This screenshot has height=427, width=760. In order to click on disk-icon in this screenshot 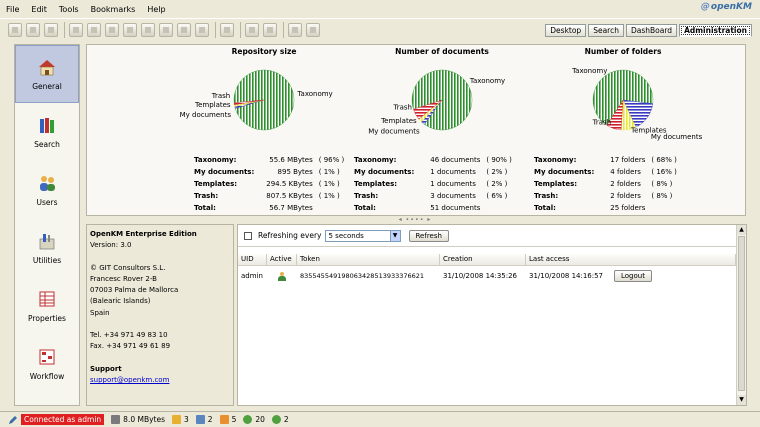, I will do `click(116, 419)`.